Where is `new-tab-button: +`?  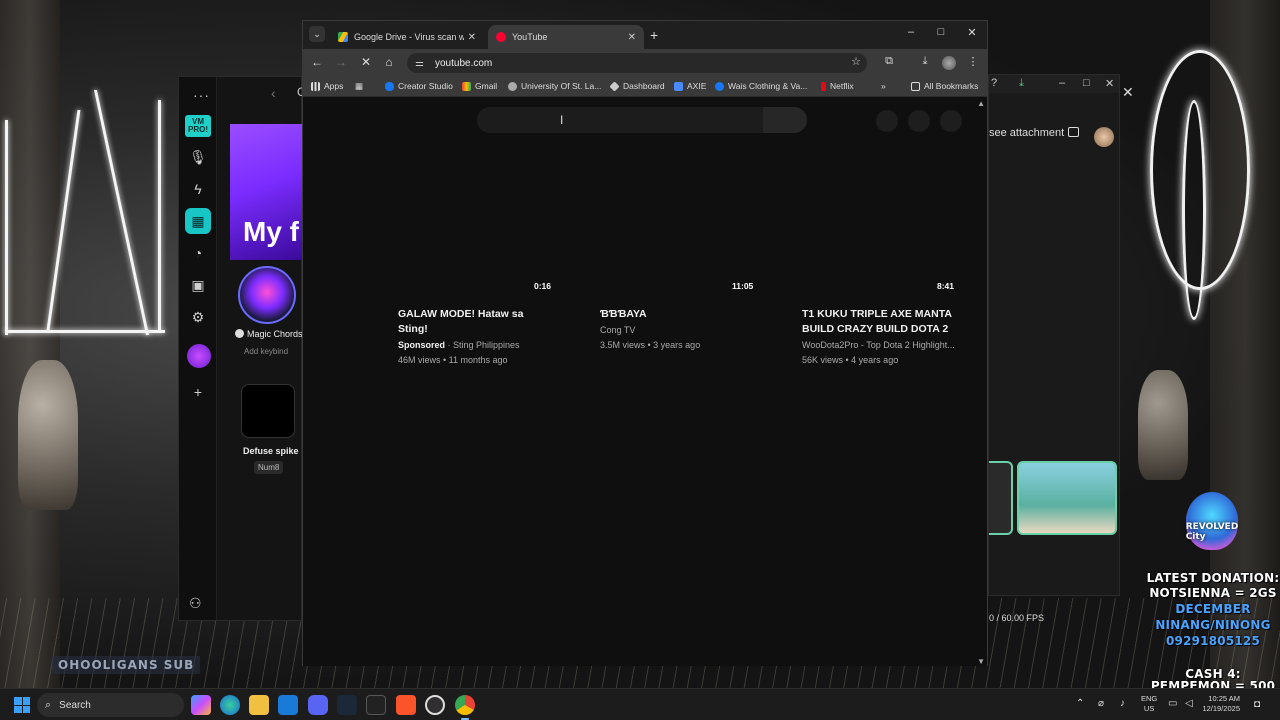
new-tab-button: + is located at coordinates (654, 35).